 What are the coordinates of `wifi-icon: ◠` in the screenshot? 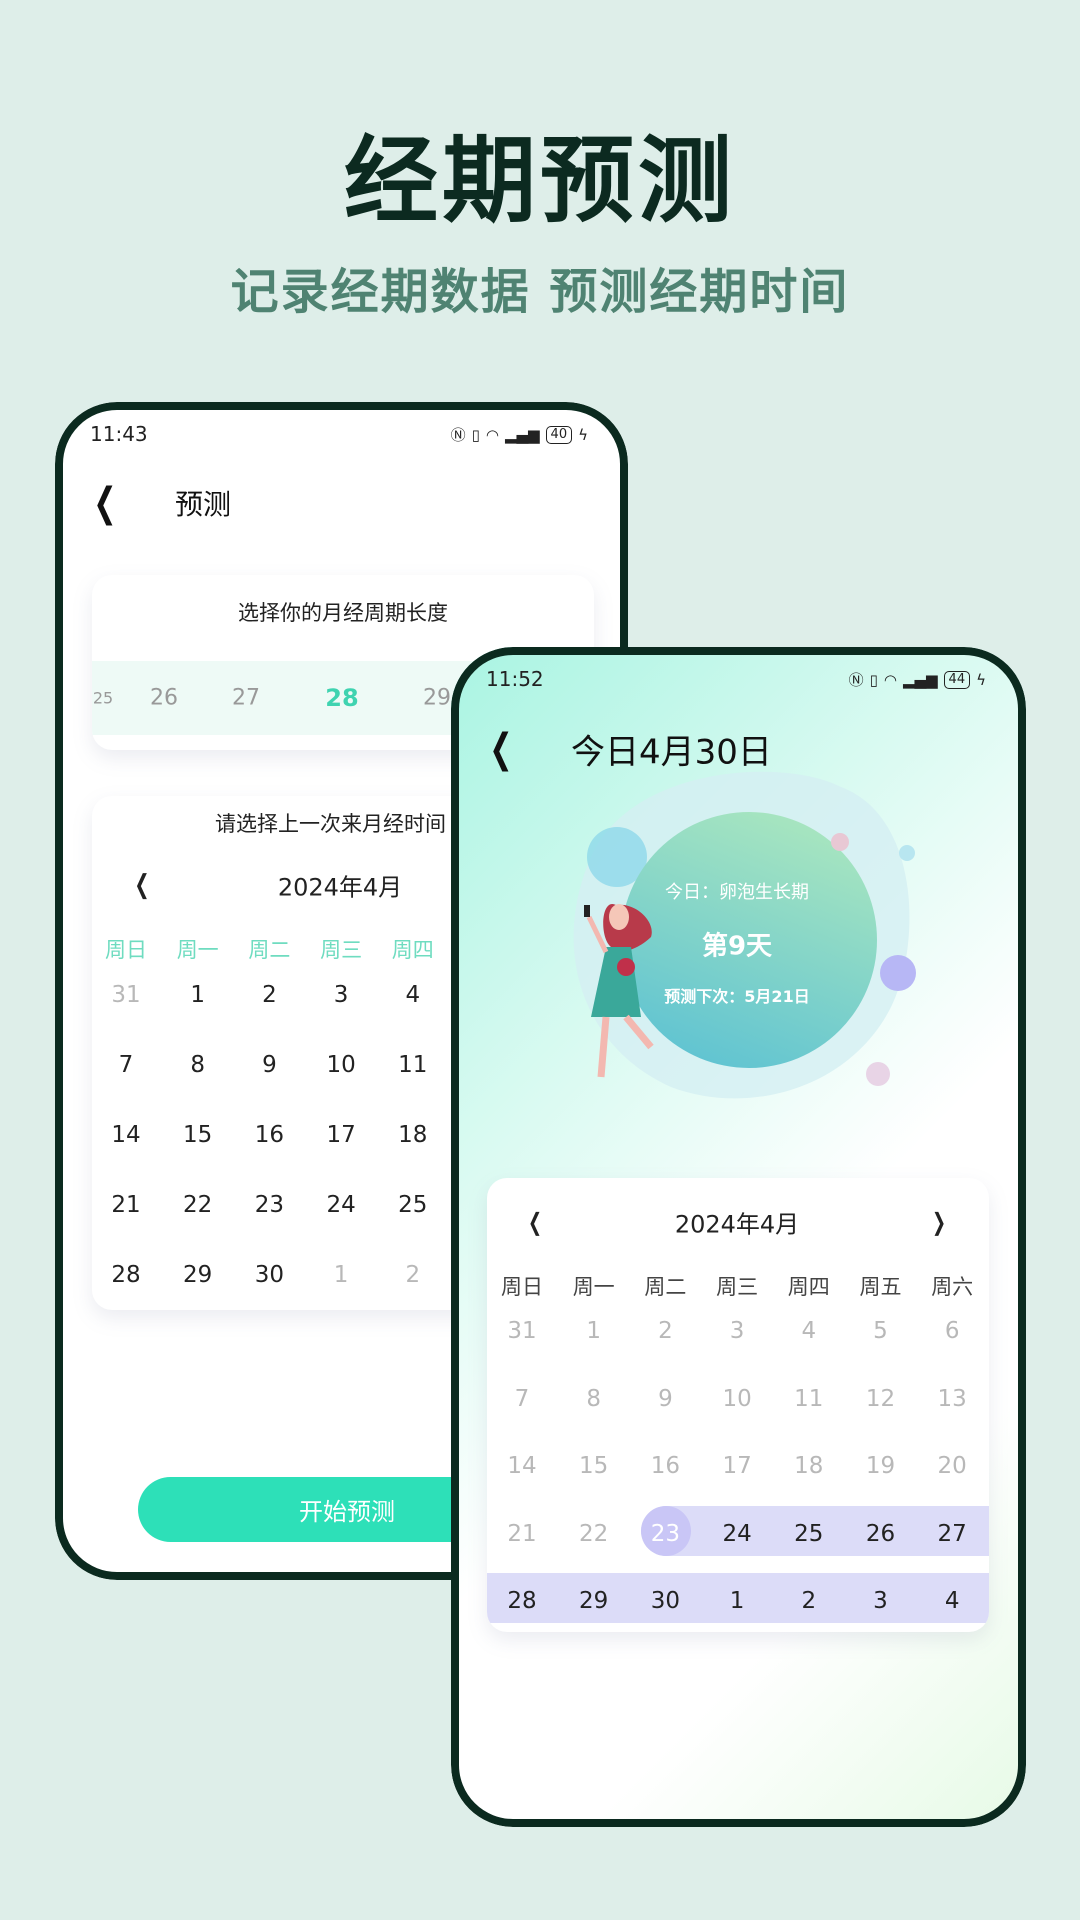 It's located at (492, 434).